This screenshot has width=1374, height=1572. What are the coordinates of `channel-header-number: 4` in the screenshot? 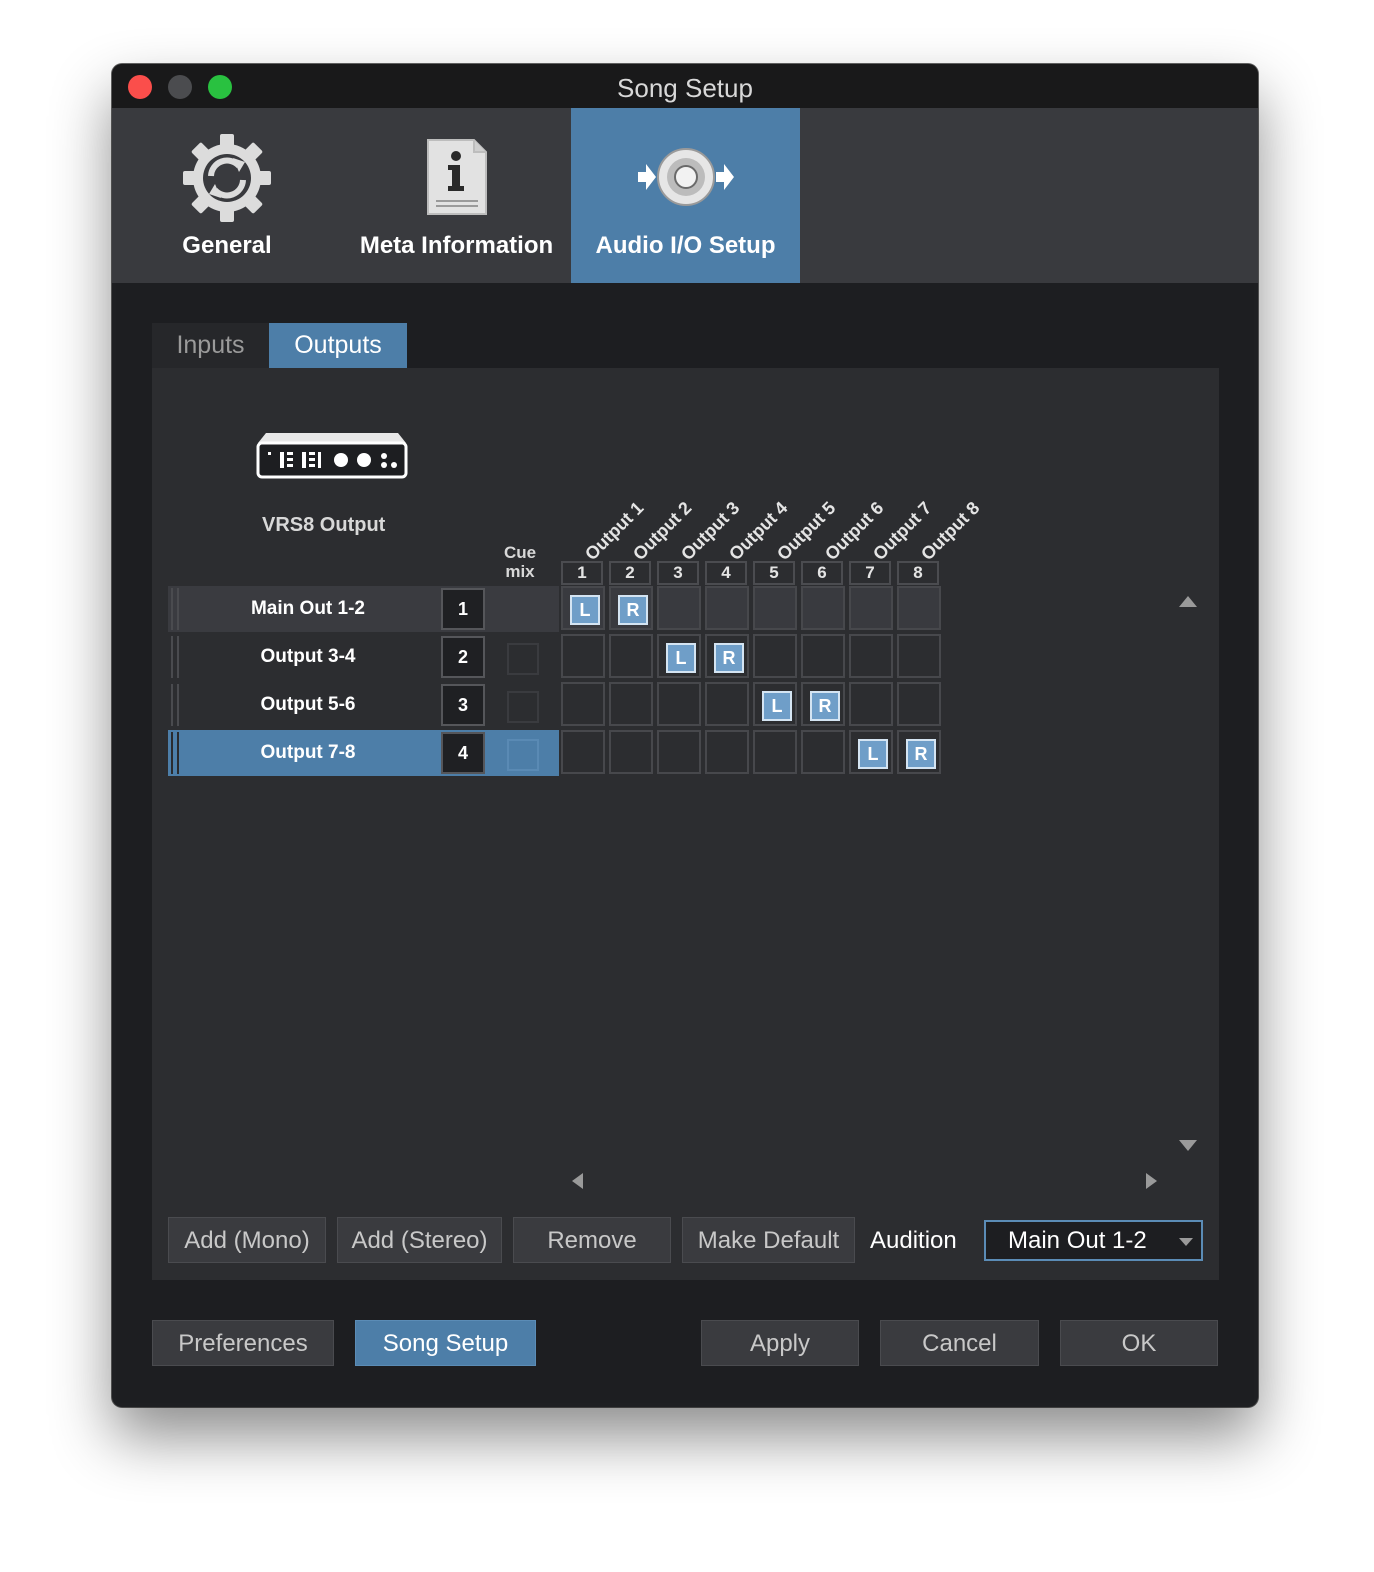 It's located at (726, 573).